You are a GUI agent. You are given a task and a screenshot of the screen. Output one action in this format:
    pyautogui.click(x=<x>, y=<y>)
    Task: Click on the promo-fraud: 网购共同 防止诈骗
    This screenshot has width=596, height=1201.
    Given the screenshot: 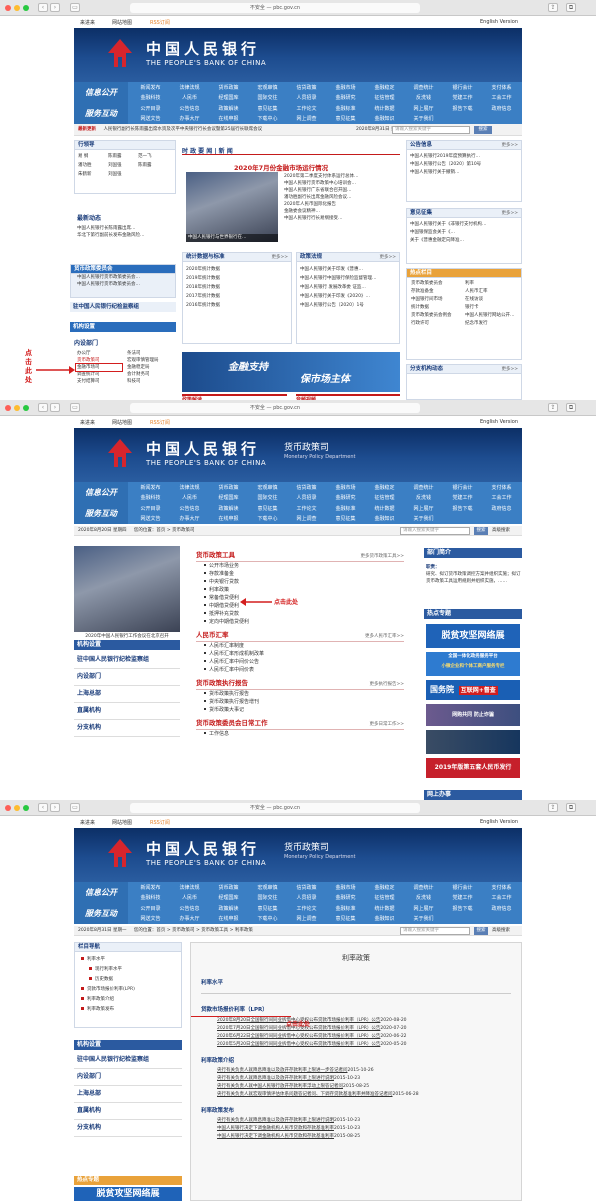 What is the action you would take?
    pyautogui.click(x=473, y=715)
    